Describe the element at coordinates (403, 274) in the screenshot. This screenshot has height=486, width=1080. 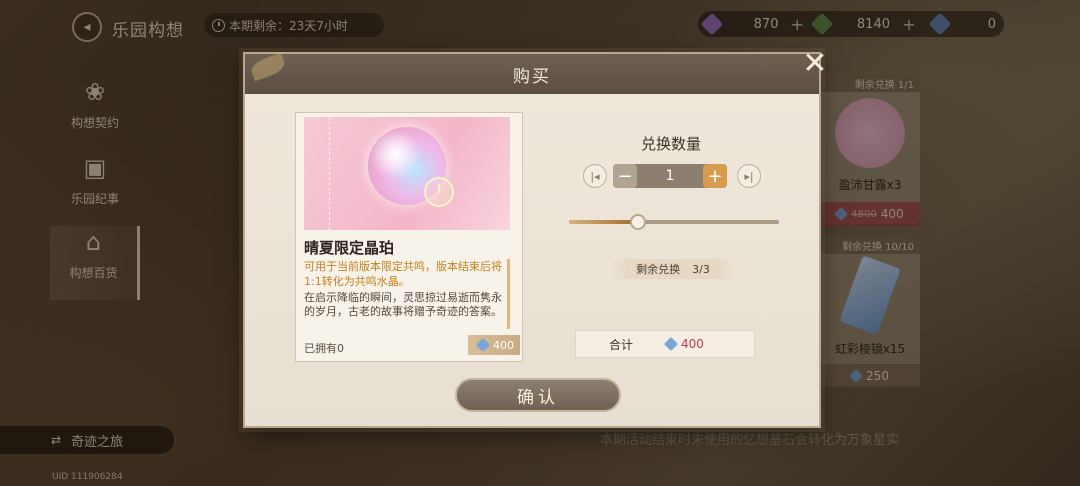
I see `item-highlight-text: 可用于当前版本限定共鸣，版本结束后将1:1转化为共鸣水晶。` at that location.